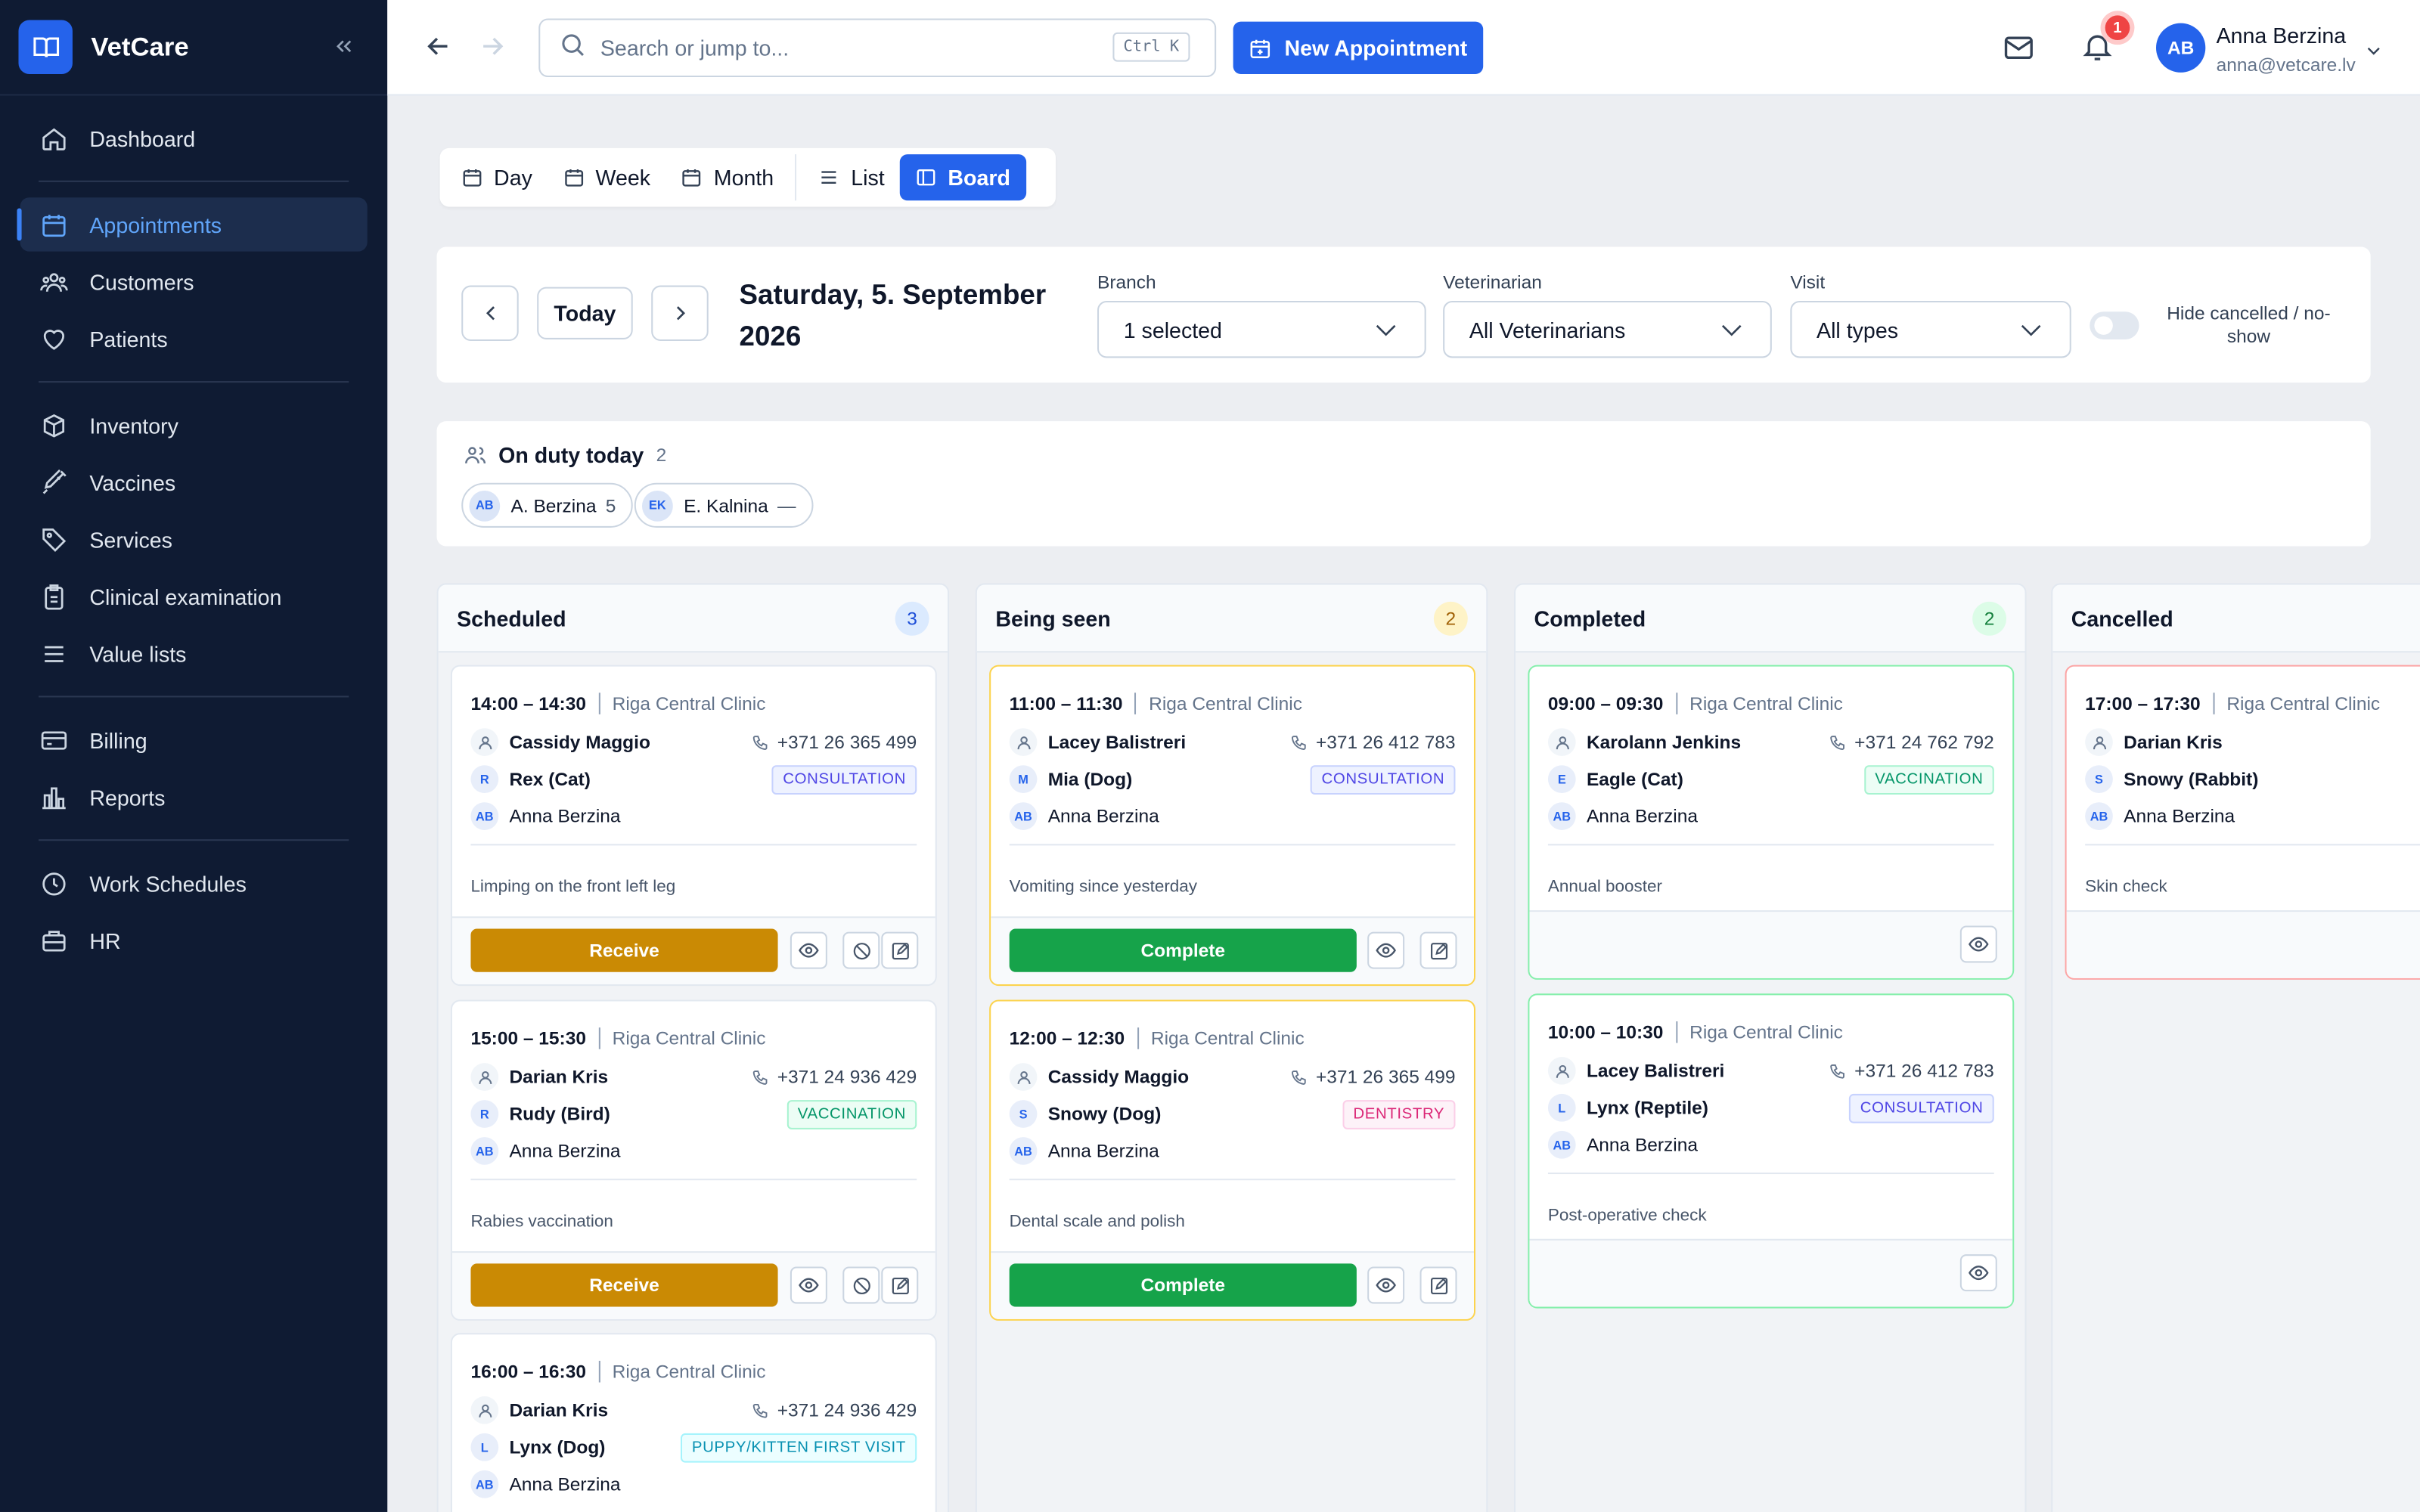 This screenshot has height=1512, width=2420. I want to click on on-duty-header: On duty today 2, so click(564, 455).